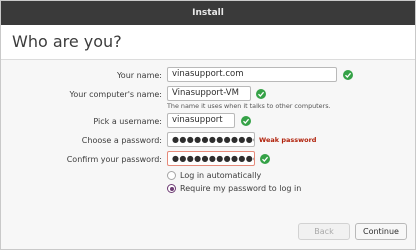 The height and width of the screenshot is (250, 416). Describe the element at coordinates (121, 140) in the screenshot. I see `password-label: Choose a password:` at that location.